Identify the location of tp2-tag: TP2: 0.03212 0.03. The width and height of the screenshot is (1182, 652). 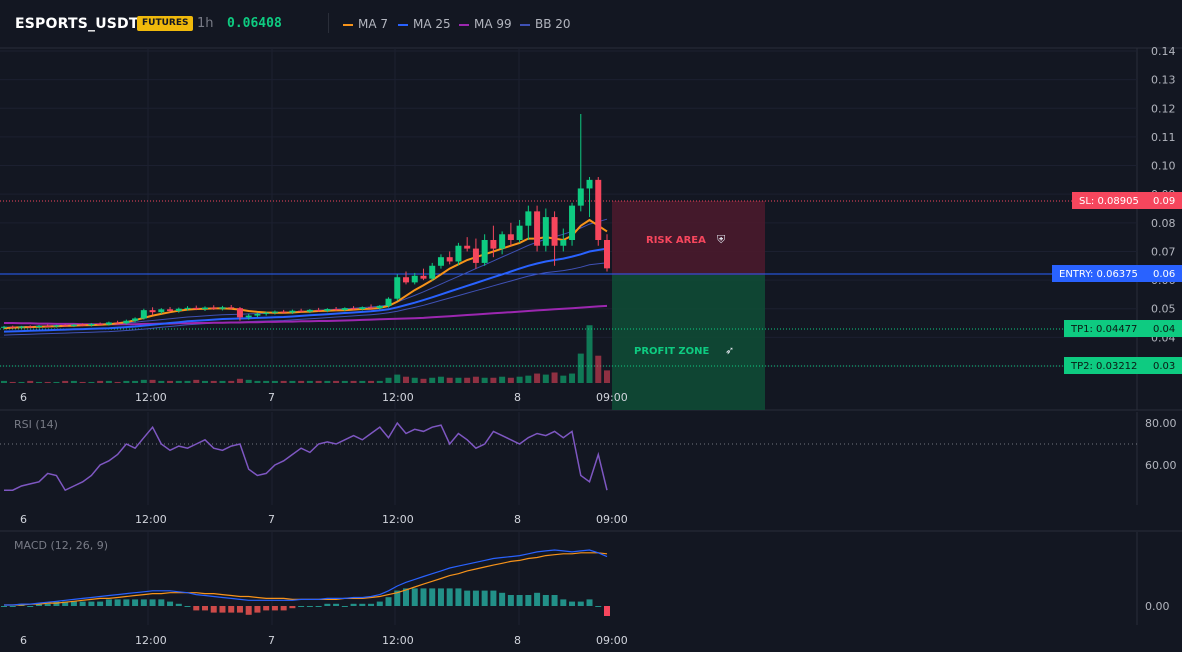
(1123, 365).